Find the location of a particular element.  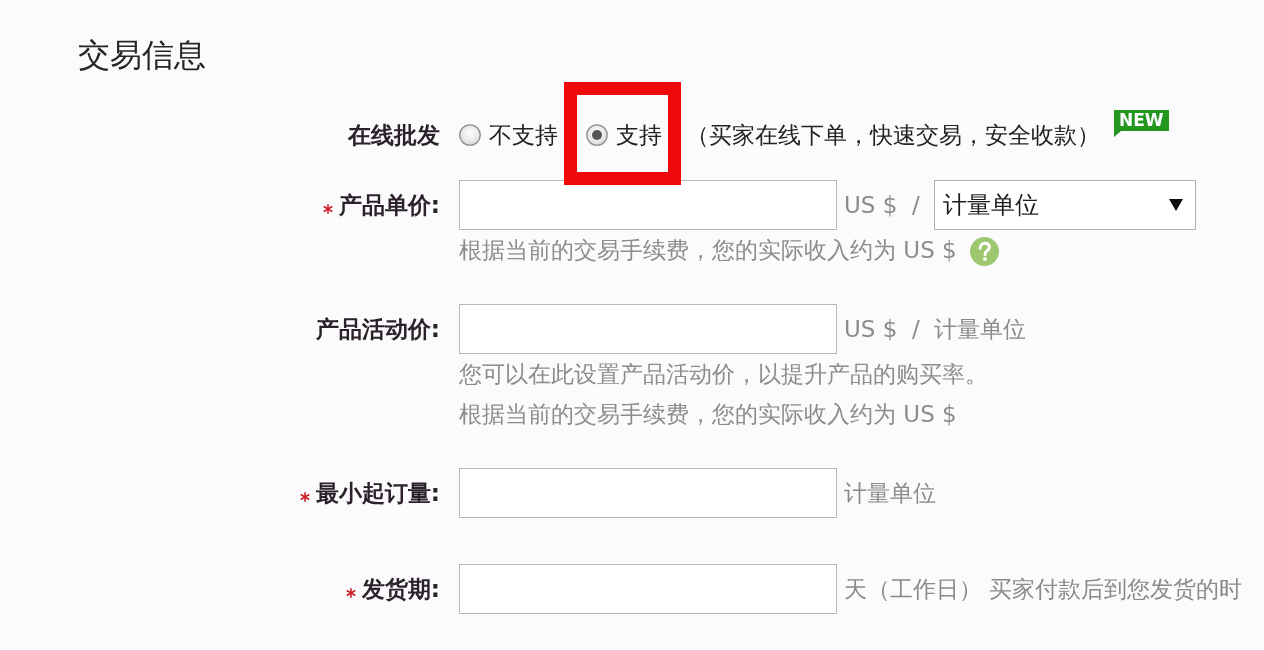

radio-option: 支持 is located at coordinates (624, 135).